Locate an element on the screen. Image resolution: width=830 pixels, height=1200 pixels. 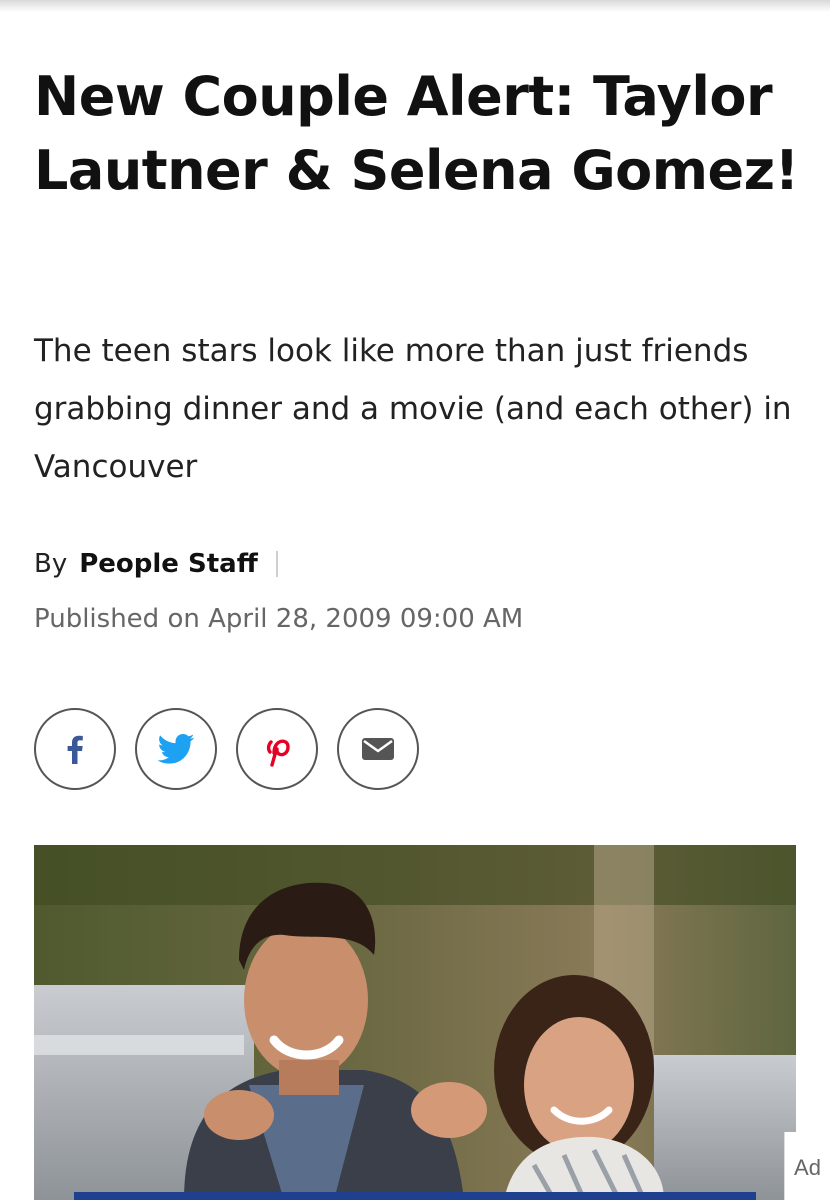
top-shadow is located at coordinates (415, 6).